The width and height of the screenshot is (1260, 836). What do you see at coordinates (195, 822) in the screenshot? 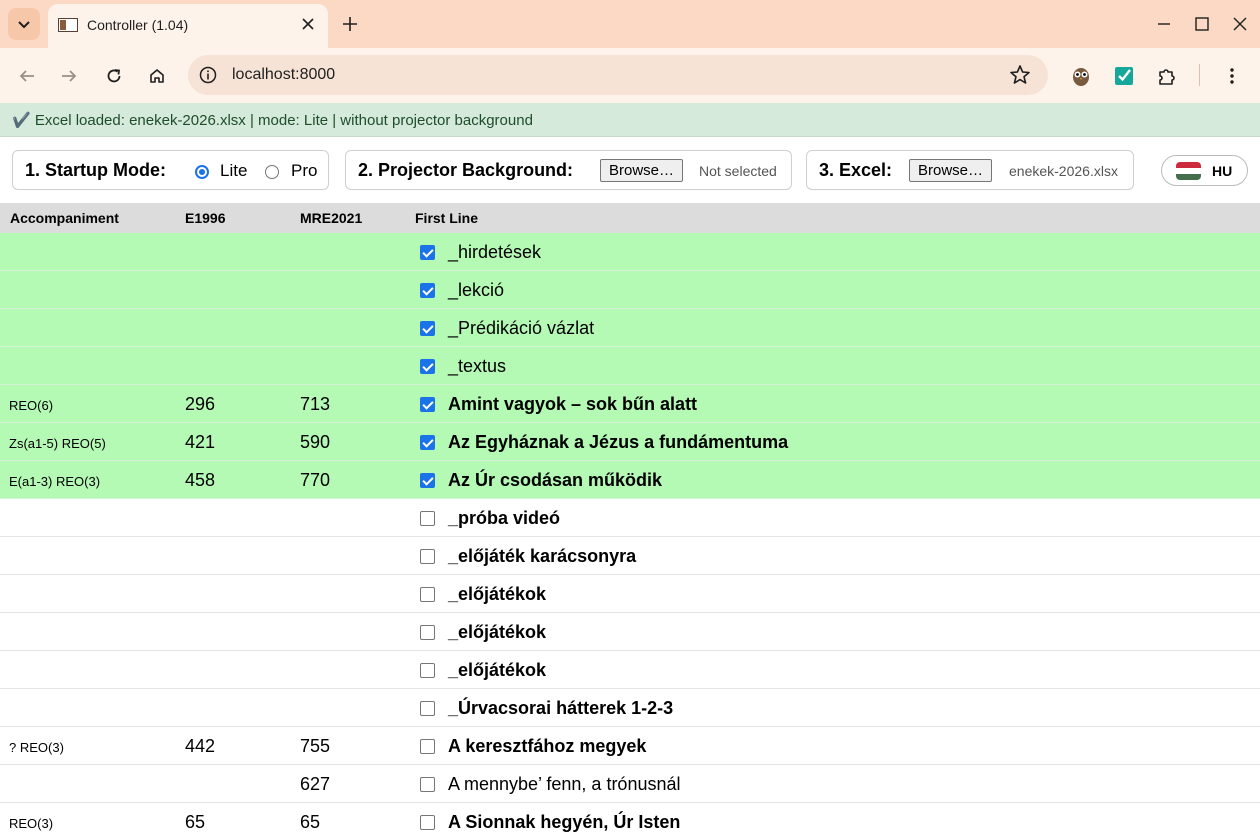
I see `e1996-cell: 65` at bounding box center [195, 822].